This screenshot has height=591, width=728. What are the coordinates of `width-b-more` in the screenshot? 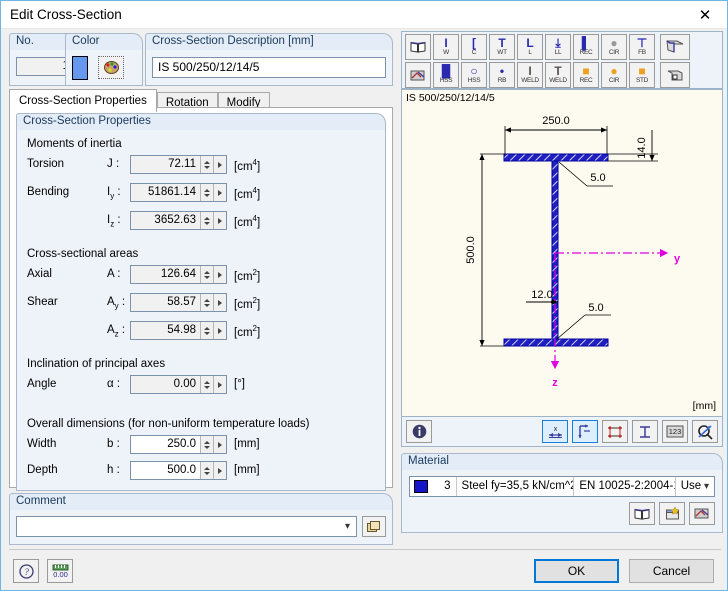 It's located at (219, 444).